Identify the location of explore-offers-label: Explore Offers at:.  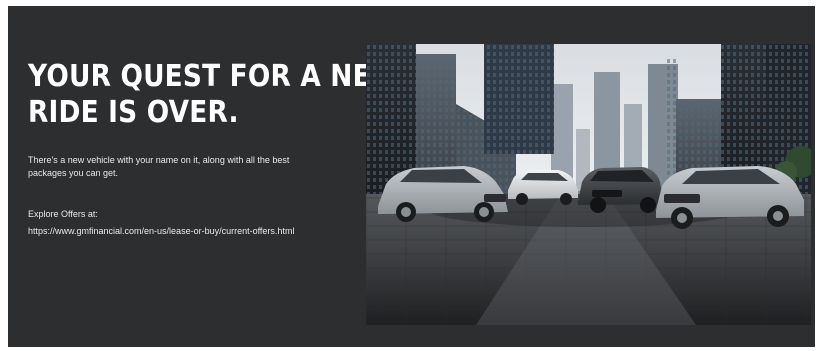
(63, 214).